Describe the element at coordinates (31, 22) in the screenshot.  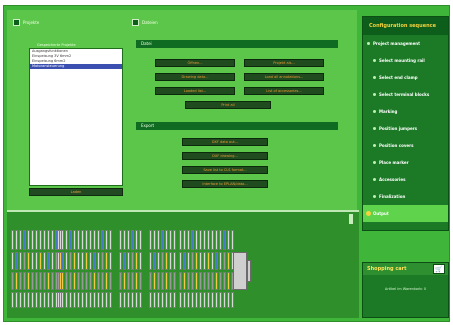
I see `projects-title: Projekte` at that location.